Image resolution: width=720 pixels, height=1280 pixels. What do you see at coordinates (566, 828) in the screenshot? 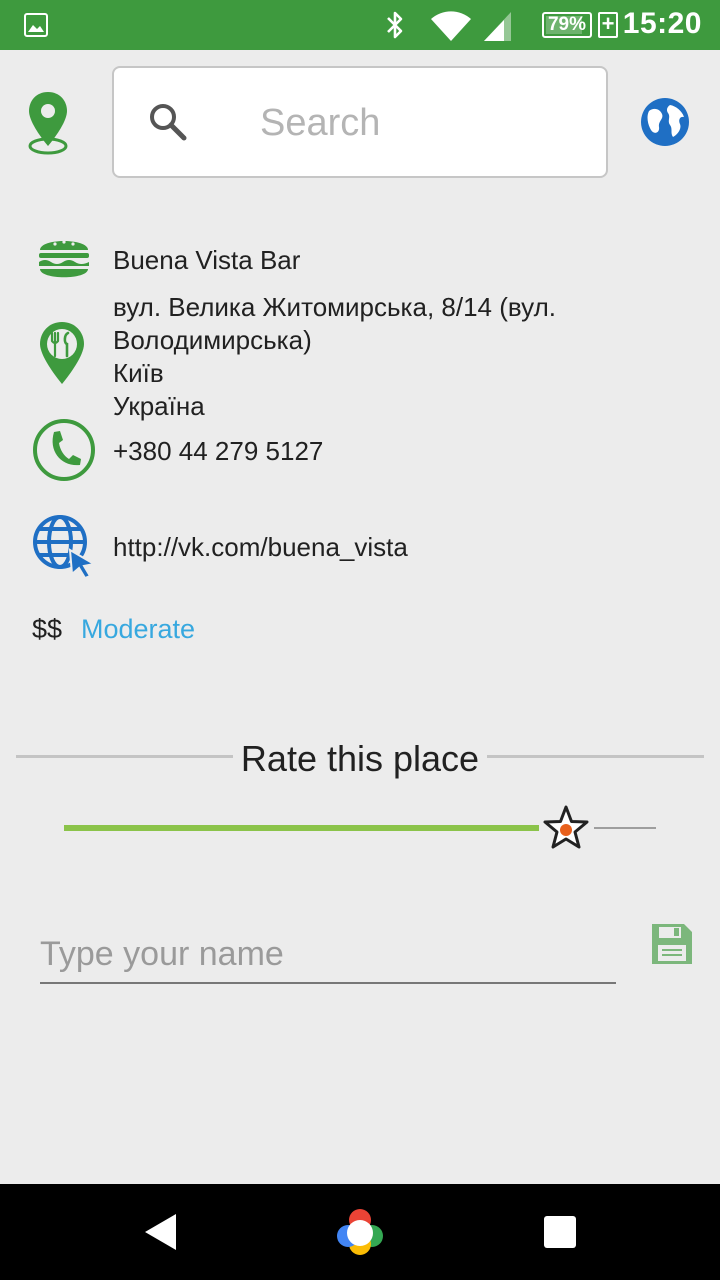
I see `rating-slider-thumb-star-icon` at bounding box center [566, 828].